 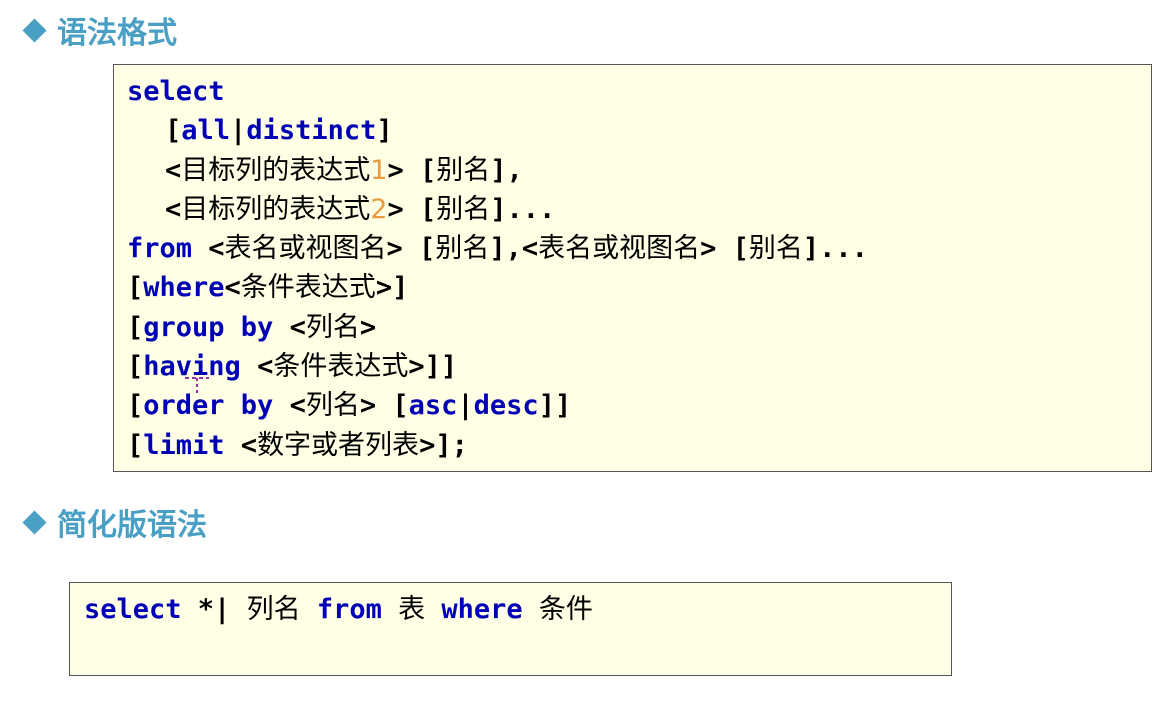 I want to click on section-heading-simplified: 简化版语法, so click(x=114, y=522).